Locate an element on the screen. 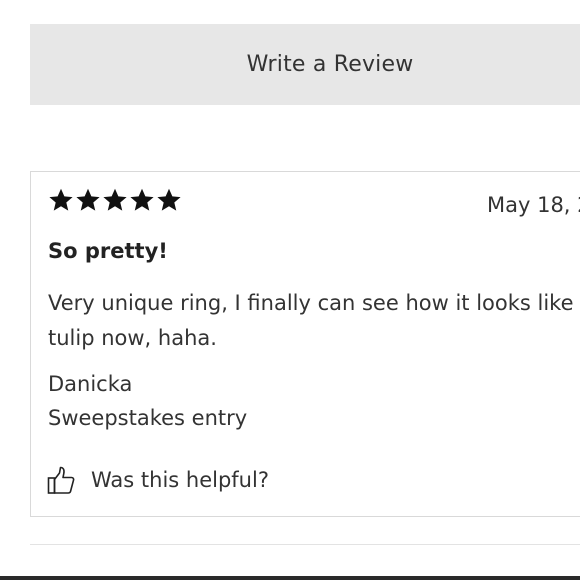 Image resolution: width=580 pixels, height=580 pixels. thumbs-up-icon is located at coordinates (61, 480).